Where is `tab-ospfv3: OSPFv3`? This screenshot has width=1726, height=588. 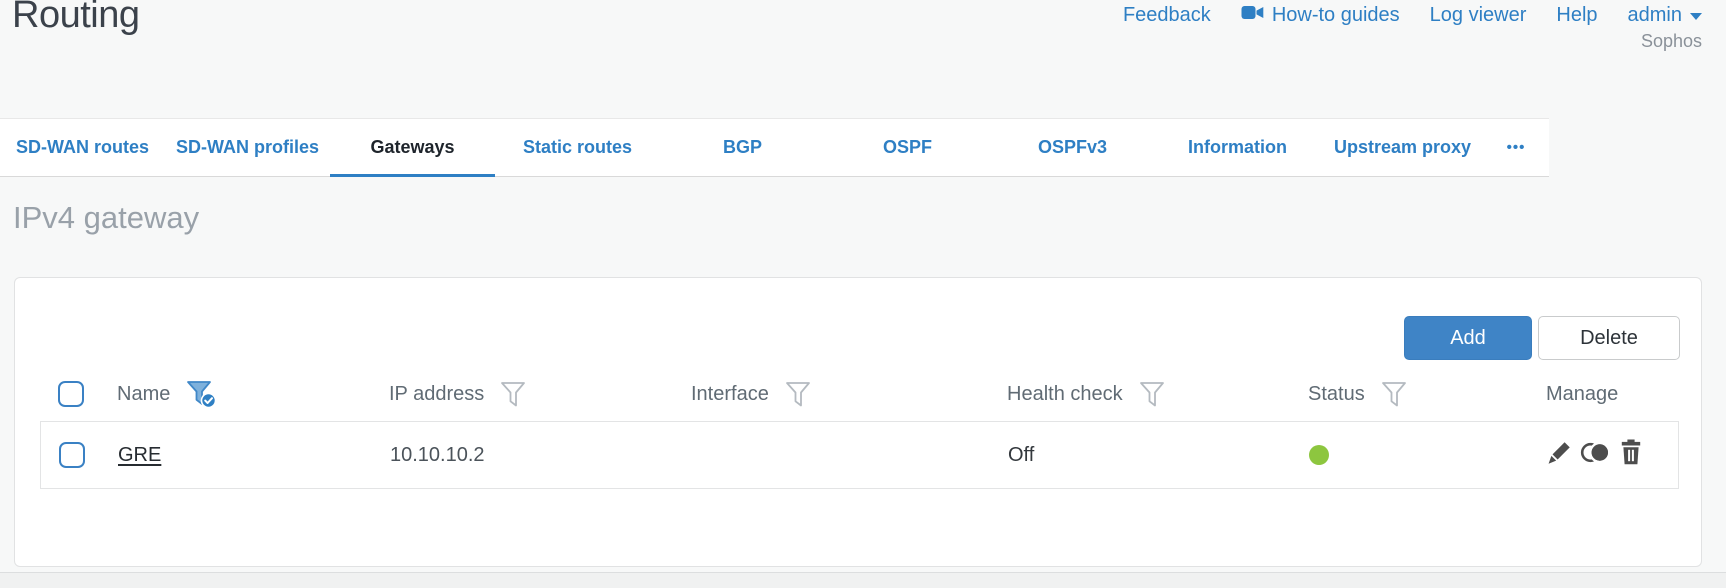 tab-ospfv3: OSPFv3 is located at coordinates (1072, 147).